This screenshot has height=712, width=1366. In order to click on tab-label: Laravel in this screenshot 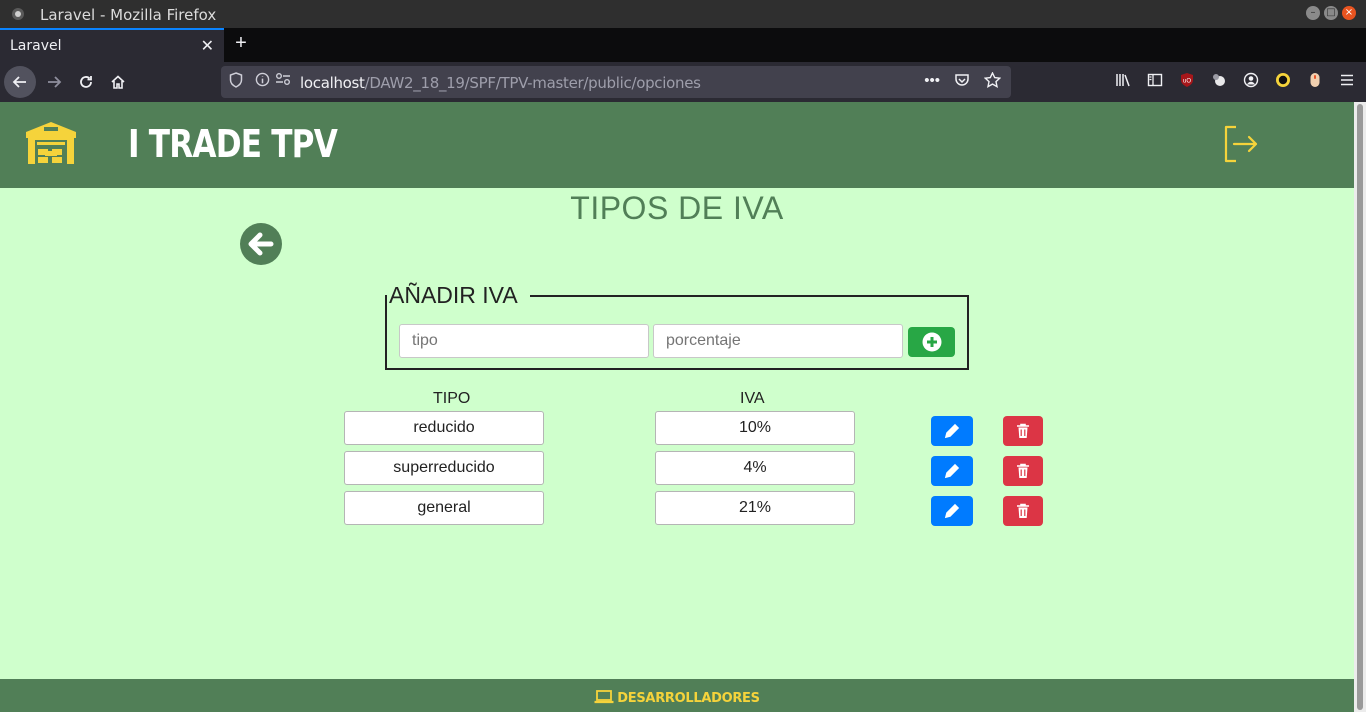, I will do `click(36, 46)`.